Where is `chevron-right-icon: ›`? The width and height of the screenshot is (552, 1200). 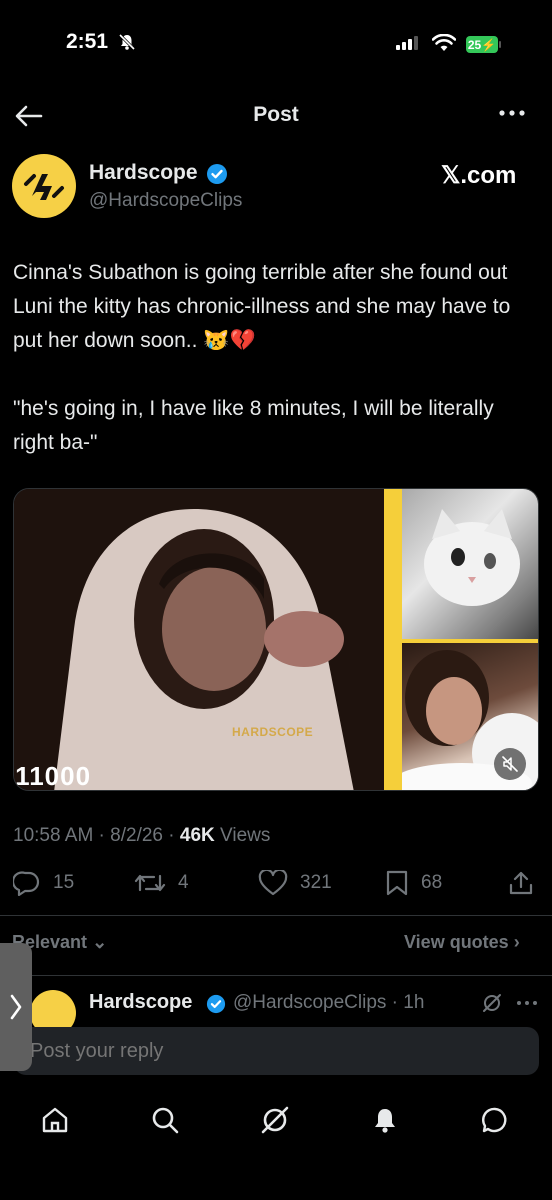 chevron-right-icon: › is located at coordinates (516, 942).